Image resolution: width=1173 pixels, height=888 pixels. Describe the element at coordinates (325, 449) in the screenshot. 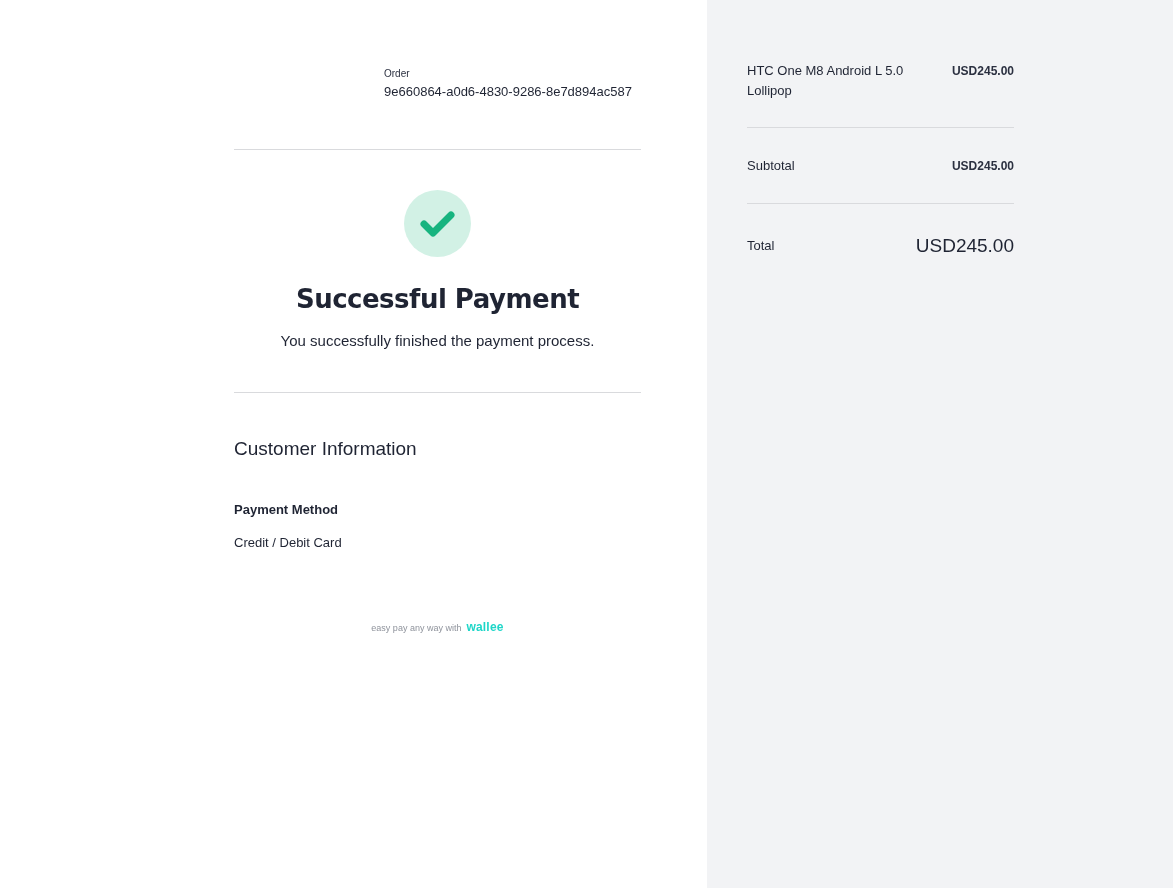

I see `section-heading: Customer Information` at that location.